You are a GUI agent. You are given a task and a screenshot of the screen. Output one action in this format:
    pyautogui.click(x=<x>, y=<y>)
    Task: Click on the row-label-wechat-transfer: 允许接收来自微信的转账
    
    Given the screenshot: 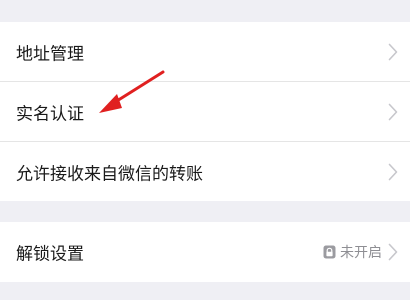 What is the action you would take?
    pyautogui.click(x=109, y=174)
    